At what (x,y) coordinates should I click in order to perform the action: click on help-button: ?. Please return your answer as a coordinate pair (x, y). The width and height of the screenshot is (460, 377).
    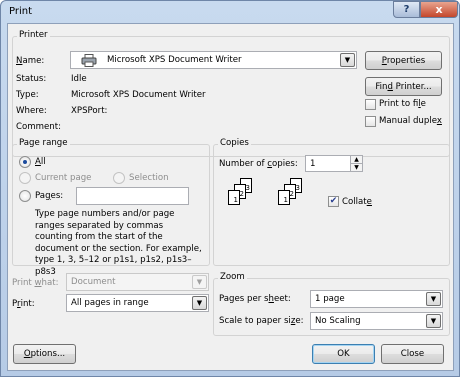
    Looking at the image, I should click on (406, 9).